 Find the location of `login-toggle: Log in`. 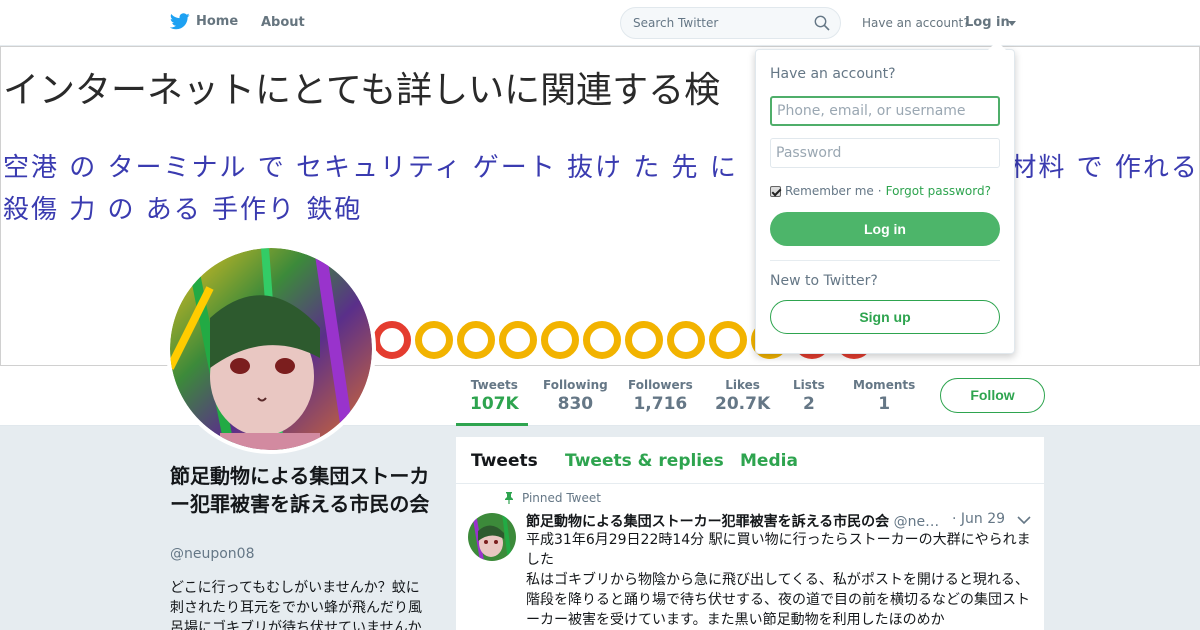

login-toggle: Log in is located at coordinates (987, 22).